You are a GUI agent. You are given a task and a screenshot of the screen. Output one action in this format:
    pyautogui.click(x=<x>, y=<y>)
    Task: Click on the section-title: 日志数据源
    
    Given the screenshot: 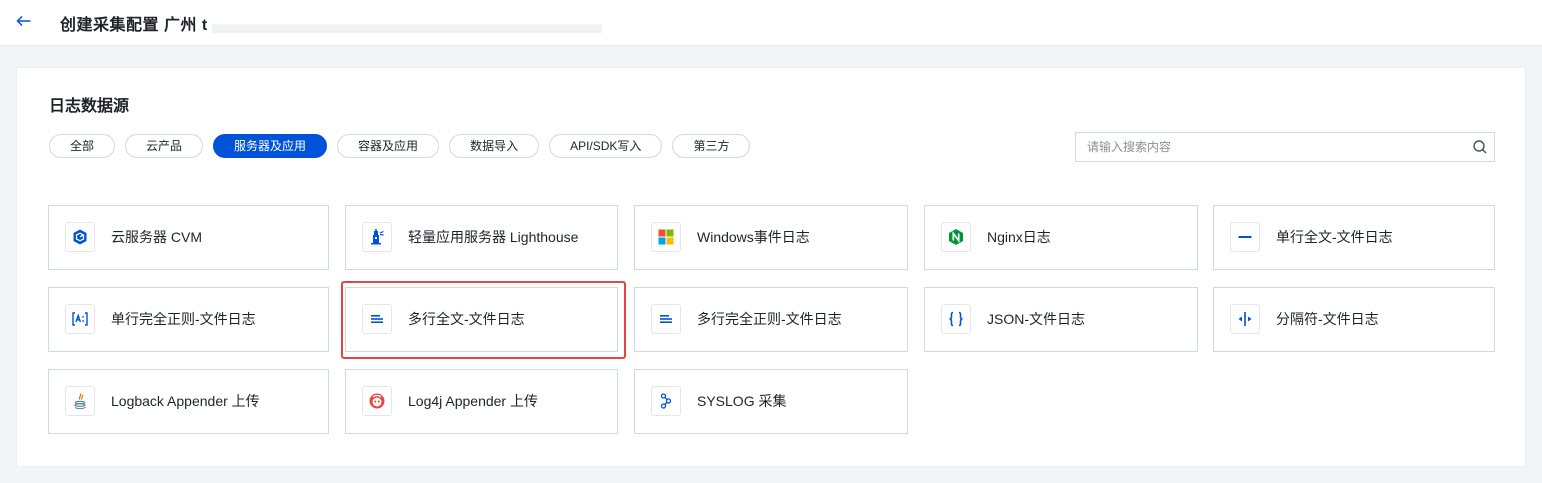 What is the action you would take?
    pyautogui.click(x=89, y=106)
    